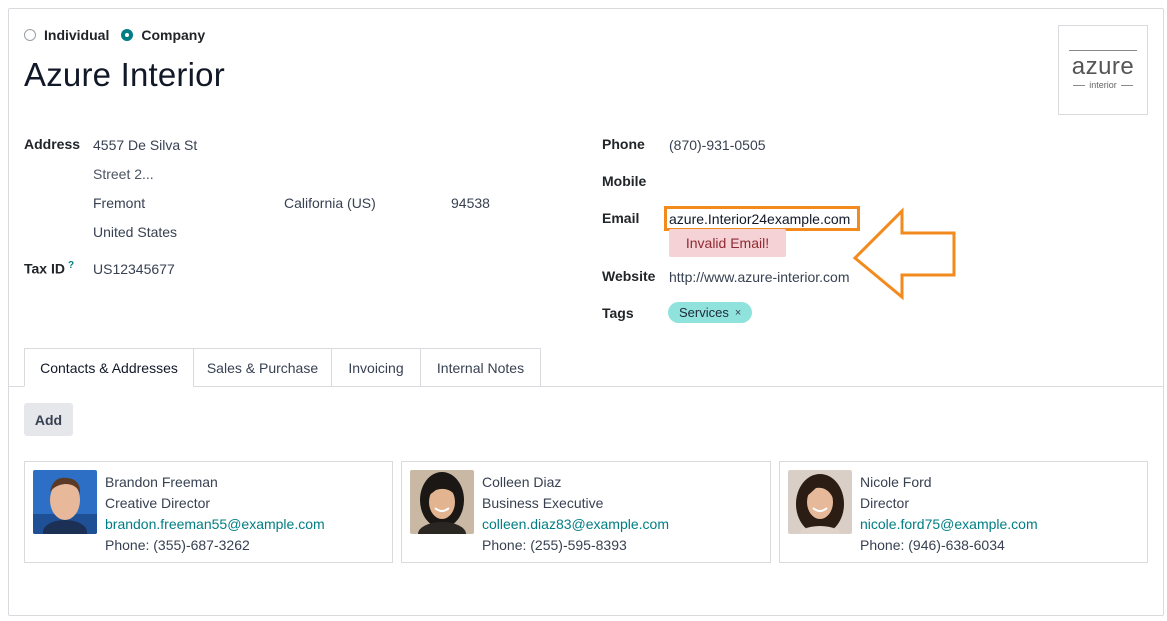 The image size is (1167, 621). I want to click on city-field: Fremont, so click(119, 203).